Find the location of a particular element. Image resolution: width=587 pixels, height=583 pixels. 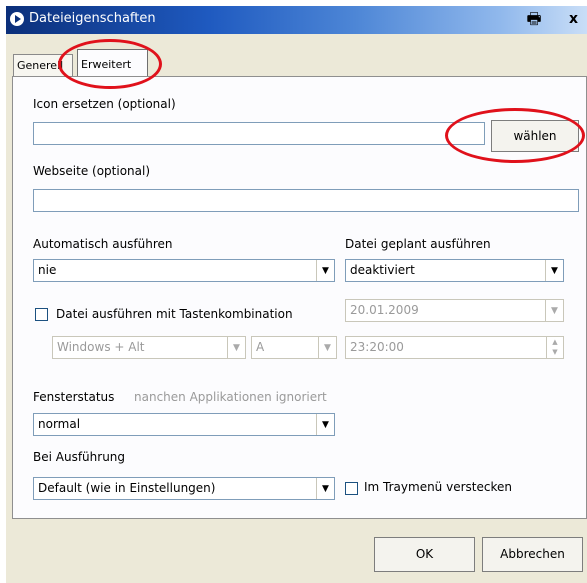

website-input is located at coordinates (306, 200).